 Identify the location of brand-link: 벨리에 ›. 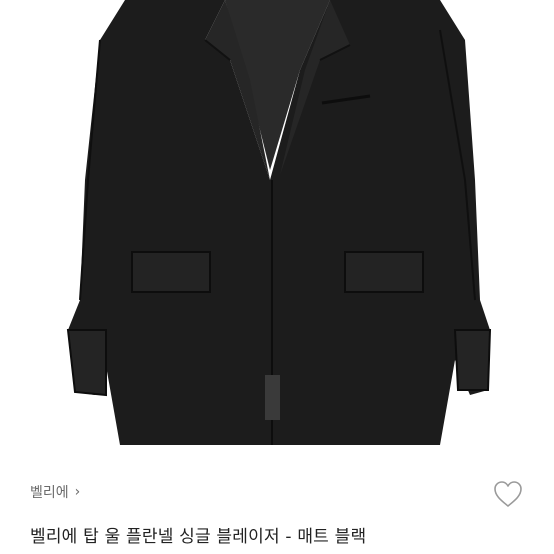
(55, 492).